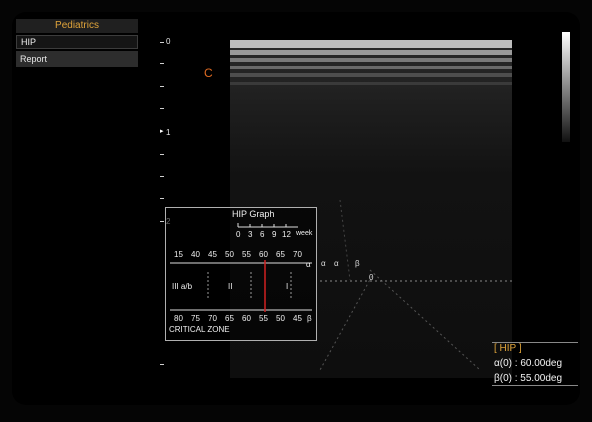  What do you see at coordinates (297, 318) in the screenshot?
I see `beta-scale-45: 45` at bounding box center [297, 318].